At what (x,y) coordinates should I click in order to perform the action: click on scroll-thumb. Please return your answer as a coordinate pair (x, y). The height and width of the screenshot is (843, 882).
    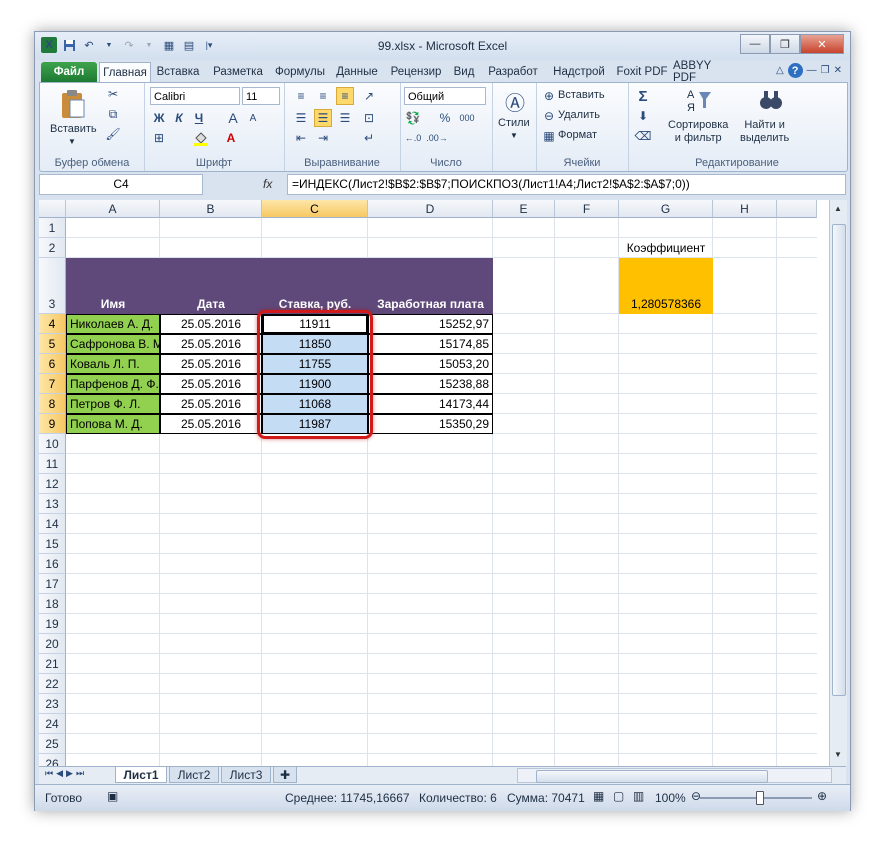
    Looking at the image, I should click on (839, 460).